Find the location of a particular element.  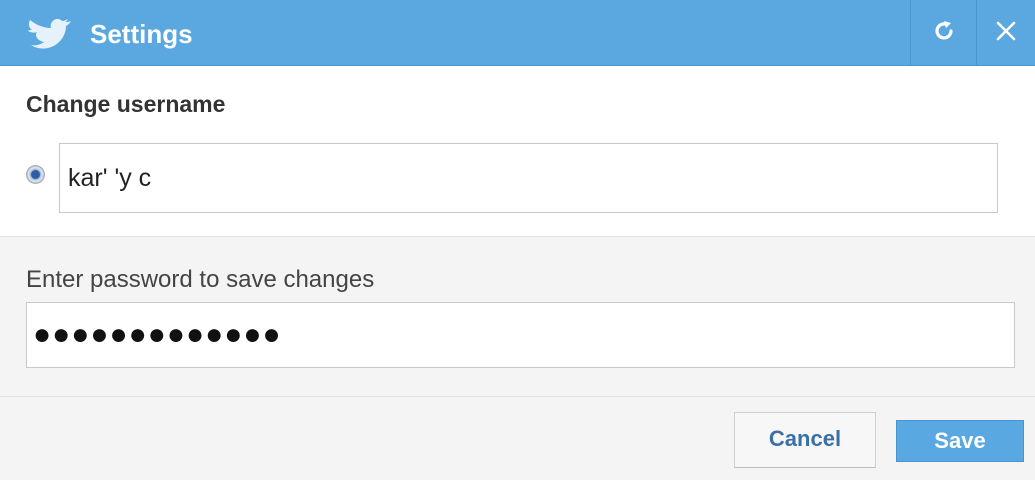

footer-divider is located at coordinates (517, 396).